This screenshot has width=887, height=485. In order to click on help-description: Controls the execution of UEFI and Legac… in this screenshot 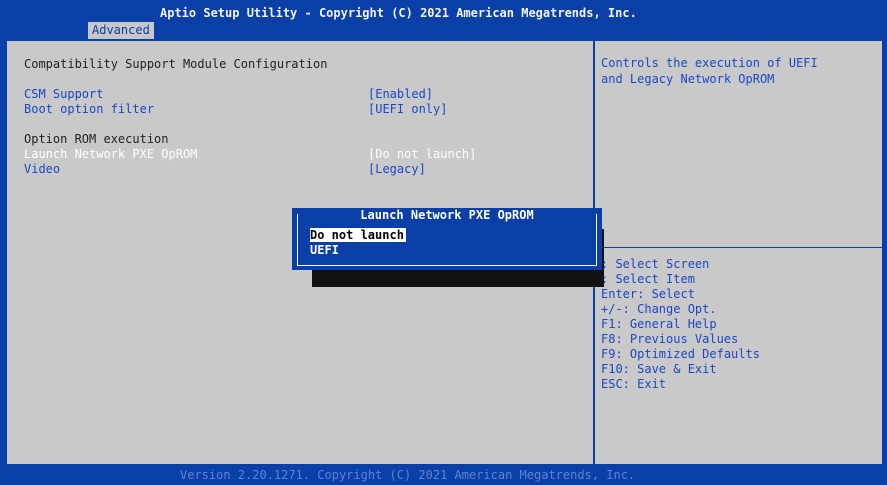, I will do `click(709, 71)`.